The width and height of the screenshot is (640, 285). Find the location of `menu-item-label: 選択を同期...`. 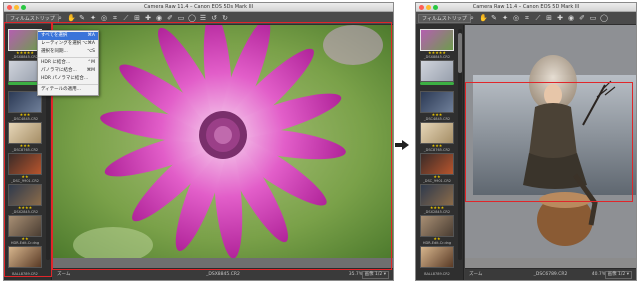

menu-item-label: 選択を同期... is located at coordinates (54, 51).